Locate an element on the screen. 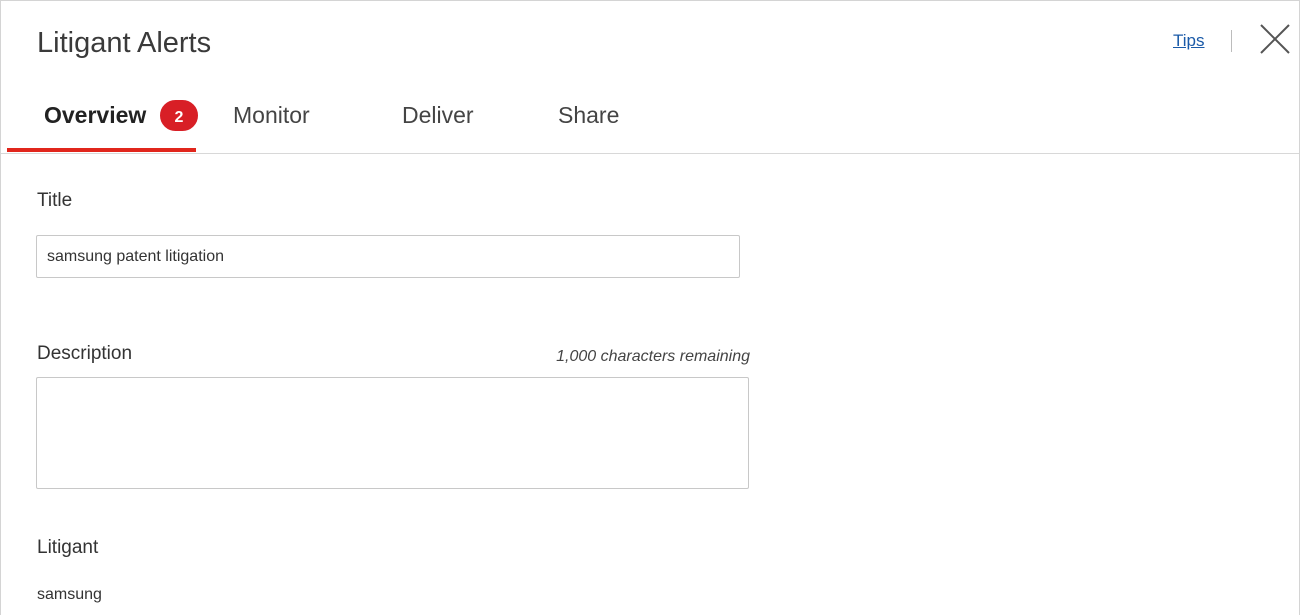  close-icon is located at coordinates (1275, 39).